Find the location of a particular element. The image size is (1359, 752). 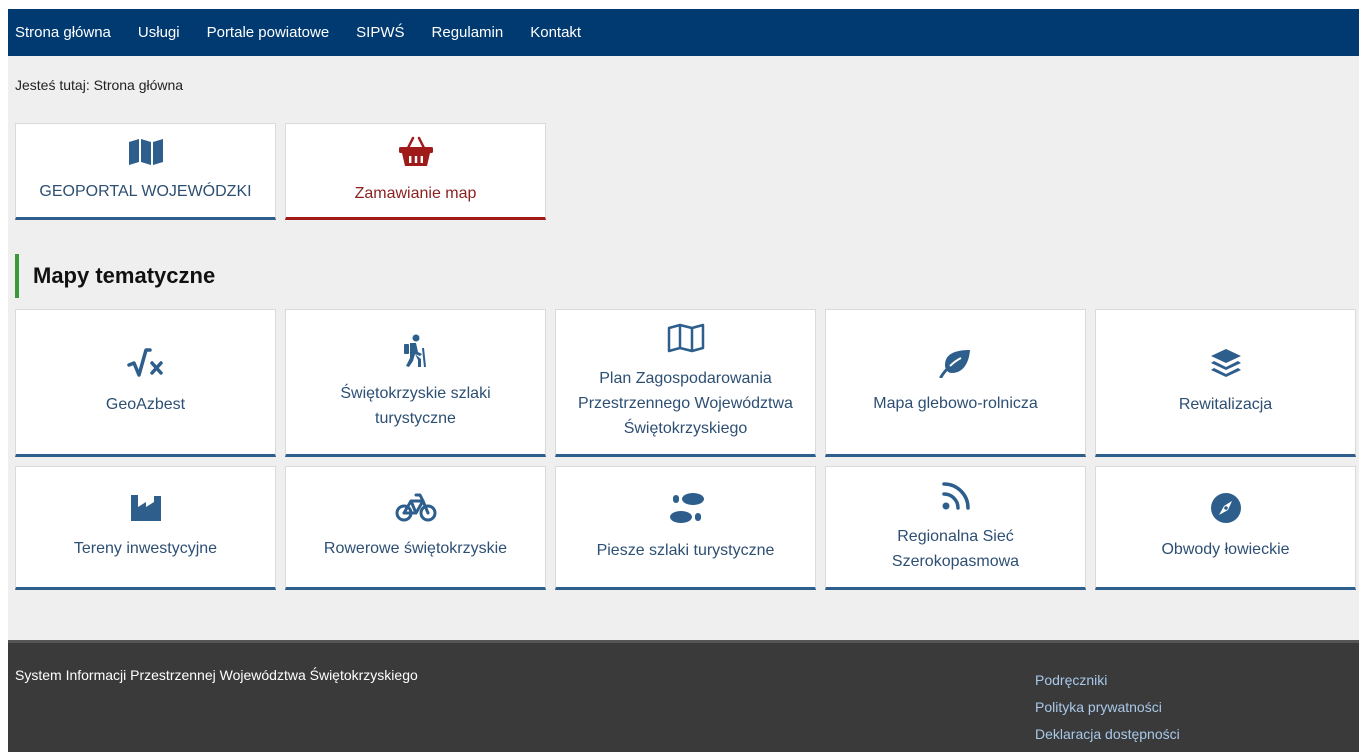

footer-link-accessibility: Deklaracja dostępności is located at coordinates (1107, 734).